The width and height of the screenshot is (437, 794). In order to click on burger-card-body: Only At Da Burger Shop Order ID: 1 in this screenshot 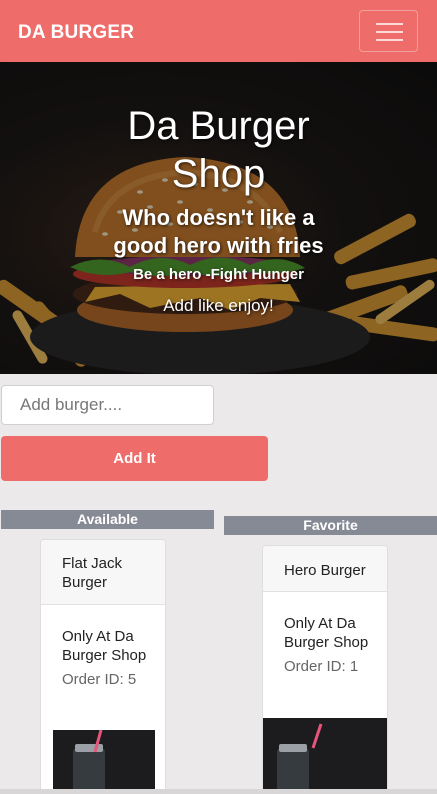, I will do `click(325, 633)`.